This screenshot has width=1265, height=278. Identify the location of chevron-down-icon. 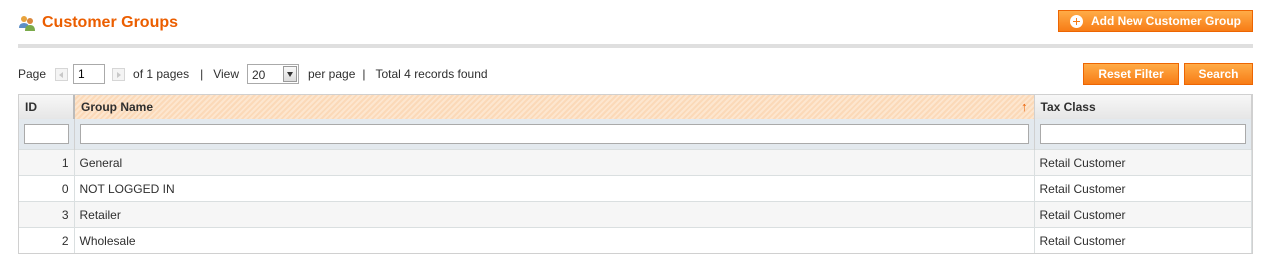
(290, 74).